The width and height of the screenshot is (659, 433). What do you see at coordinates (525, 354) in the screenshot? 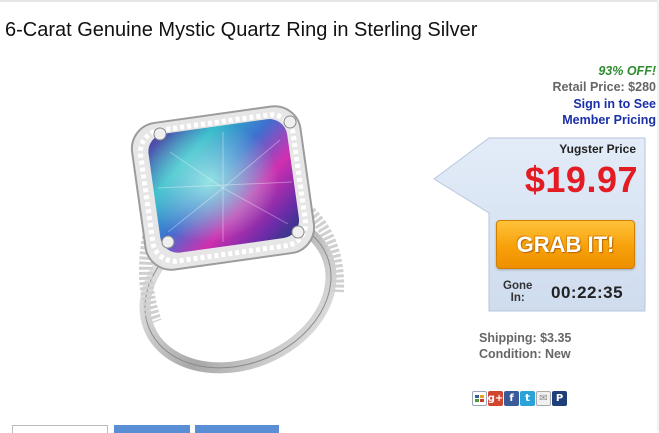
I see `condition: Condition: New` at bounding box center [525, 354].